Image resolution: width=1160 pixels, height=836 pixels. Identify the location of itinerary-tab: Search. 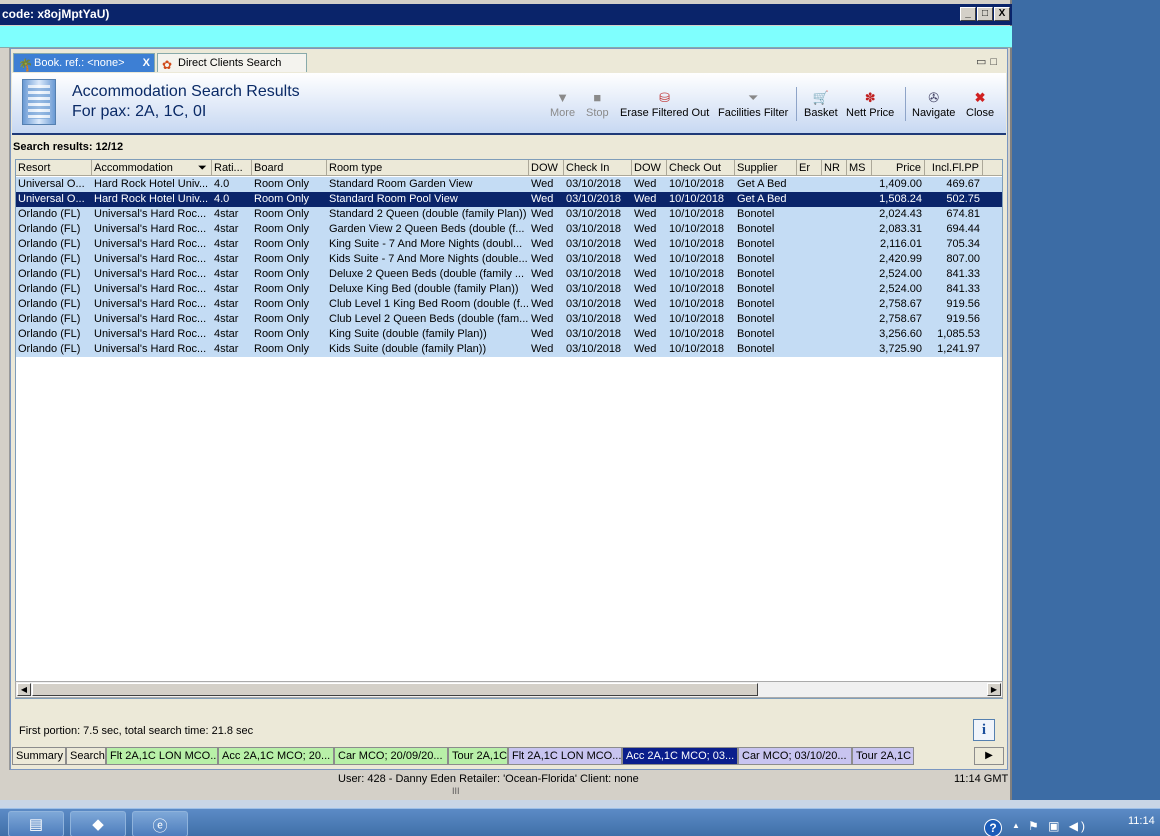
(86, 756).